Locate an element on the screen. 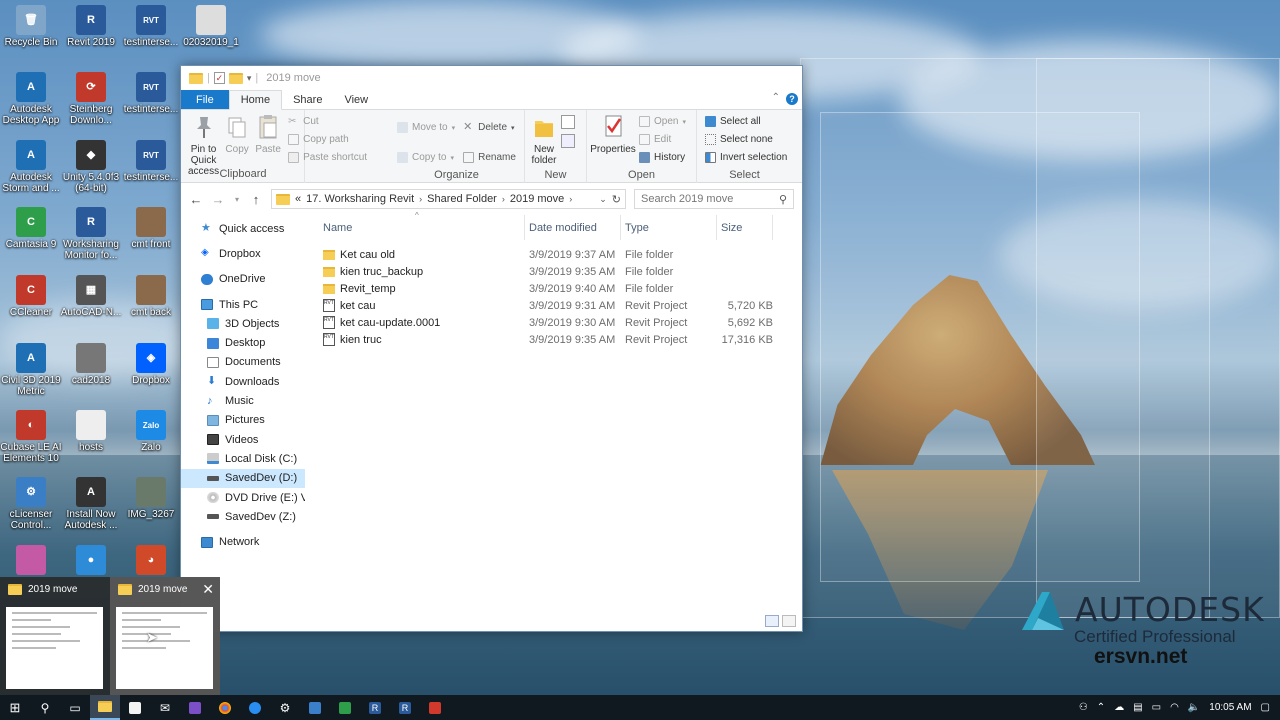  desktop-icon-26: ● is located at coordinates (91, 561).